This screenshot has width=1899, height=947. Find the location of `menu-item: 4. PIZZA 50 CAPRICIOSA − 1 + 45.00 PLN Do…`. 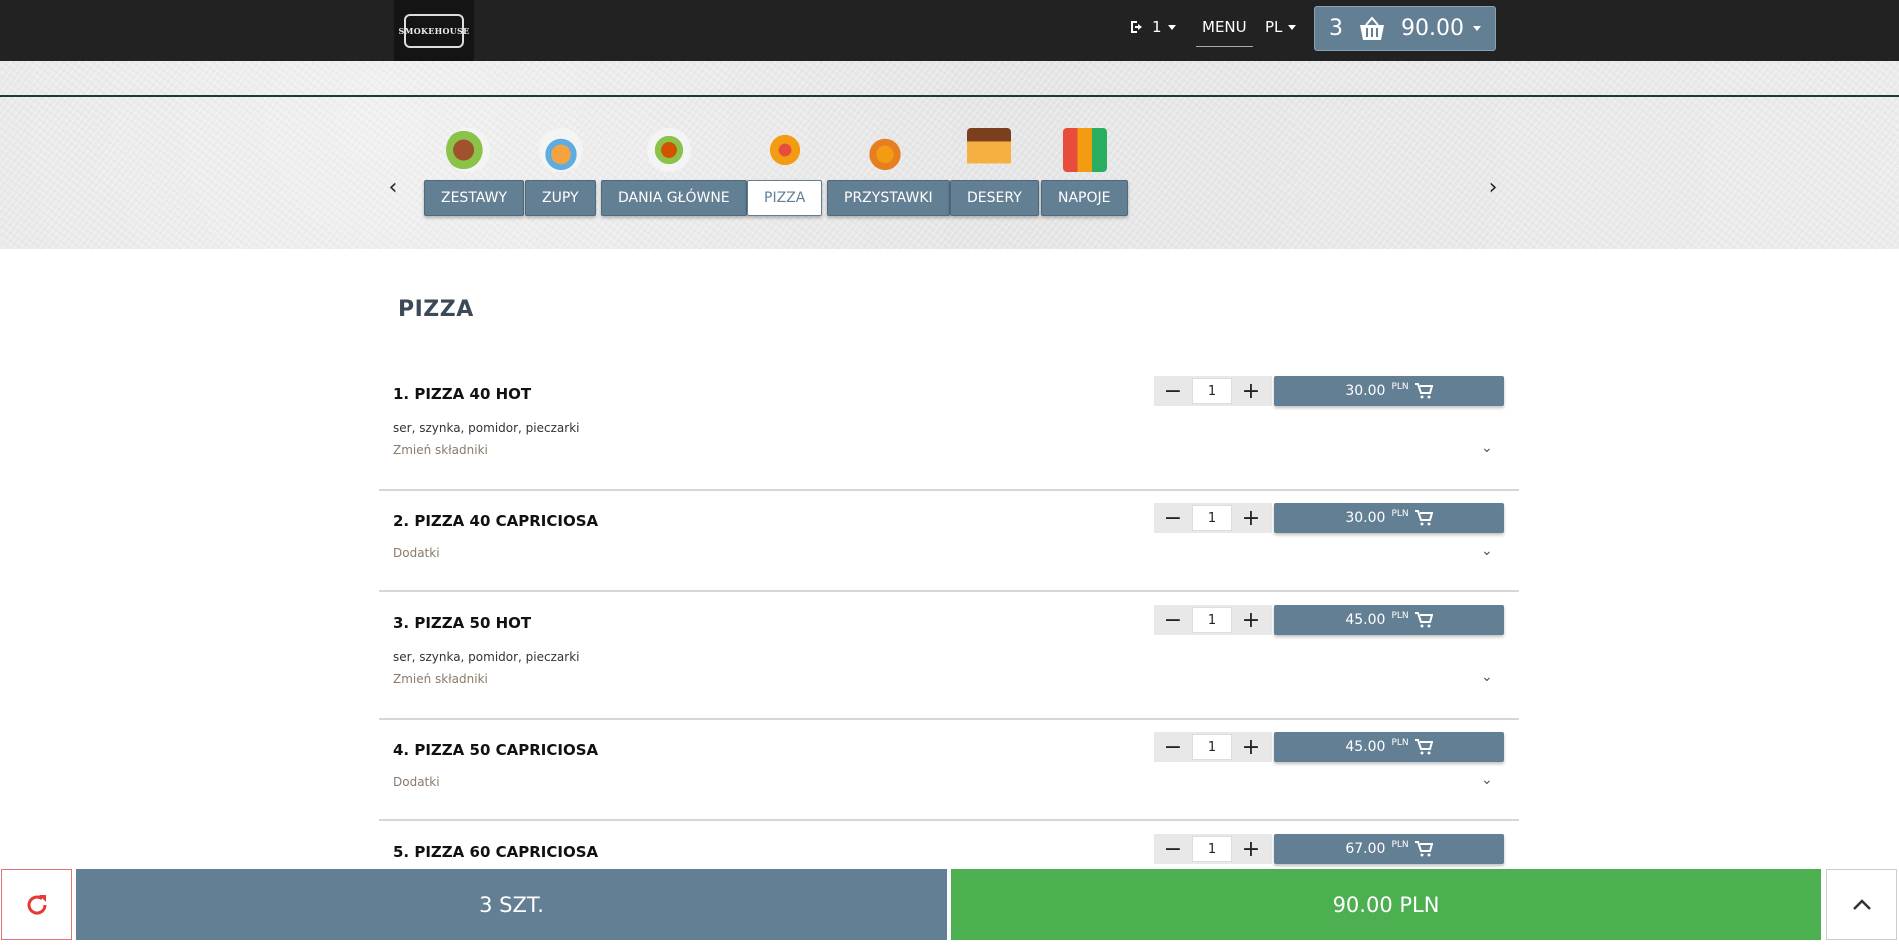

menu-item: 4. PIZZA 50 CAPRICIOSA − 1 + 45.00 PLN Do… is located at coordinates (949, 775).